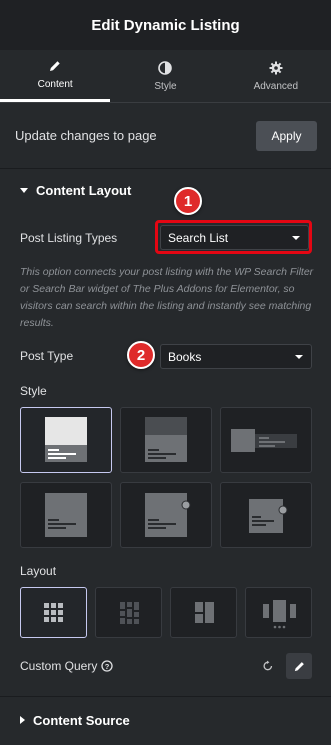  Describe the element at coordinates (299, 357) in the screenshot. I see `chevron-down-icon` at that location.